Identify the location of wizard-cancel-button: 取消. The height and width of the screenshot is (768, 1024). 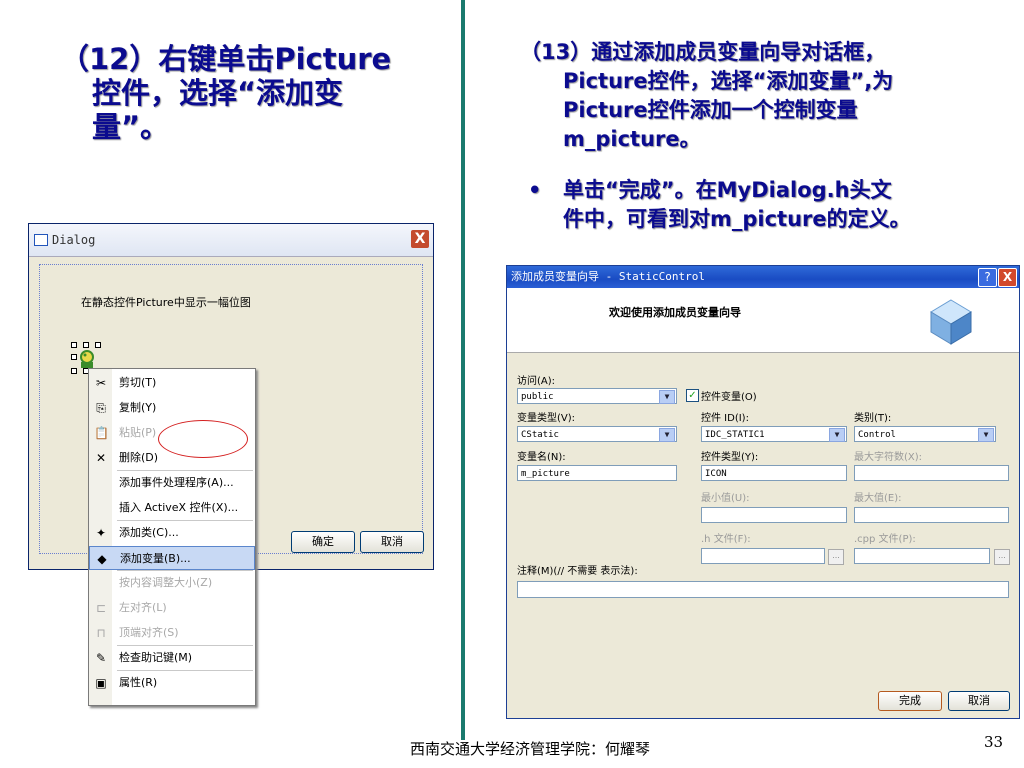
(979, 701).